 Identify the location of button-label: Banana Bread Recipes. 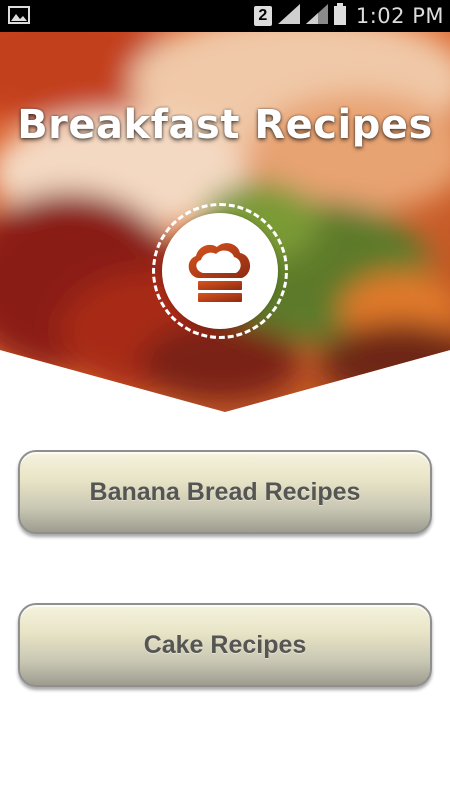
(225, 491).